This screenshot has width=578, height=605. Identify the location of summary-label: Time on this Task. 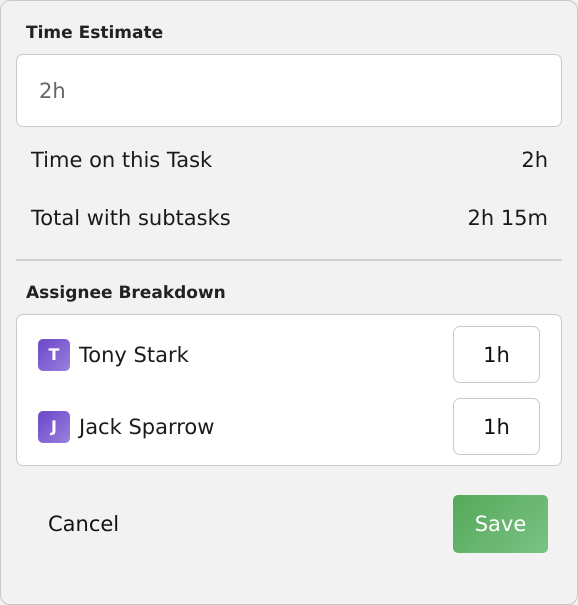
(121, 160).